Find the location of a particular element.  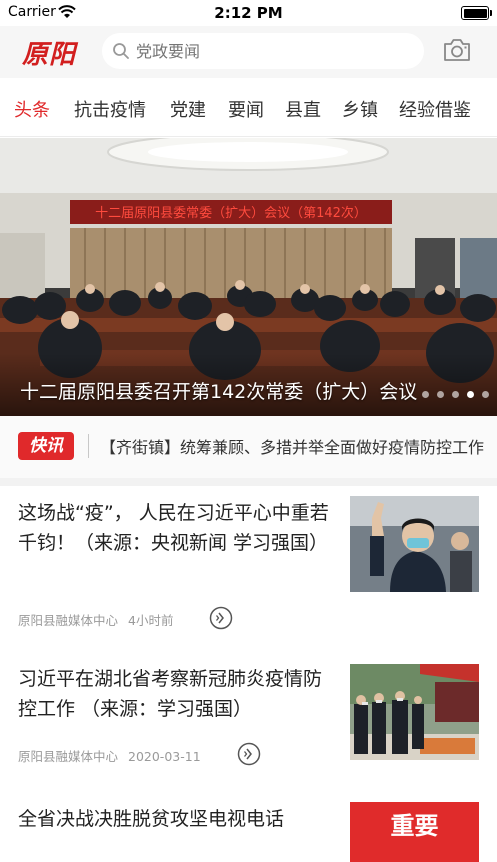

news-meta: 原阳县融媒体中心 4小时前 is located at coordinates (95, 619).